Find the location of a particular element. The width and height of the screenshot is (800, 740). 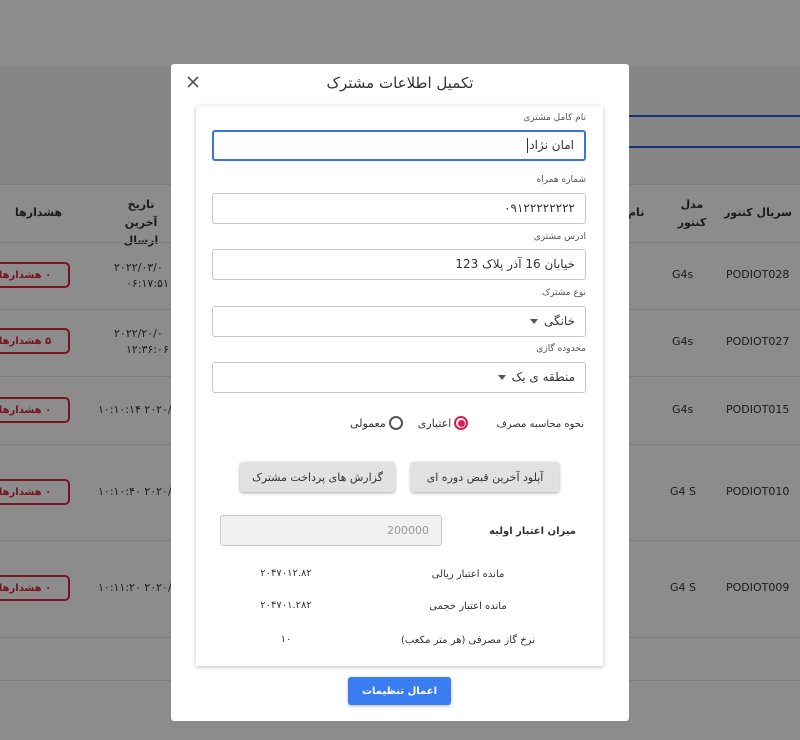

radio-credit is located at coordinates (461, 423).